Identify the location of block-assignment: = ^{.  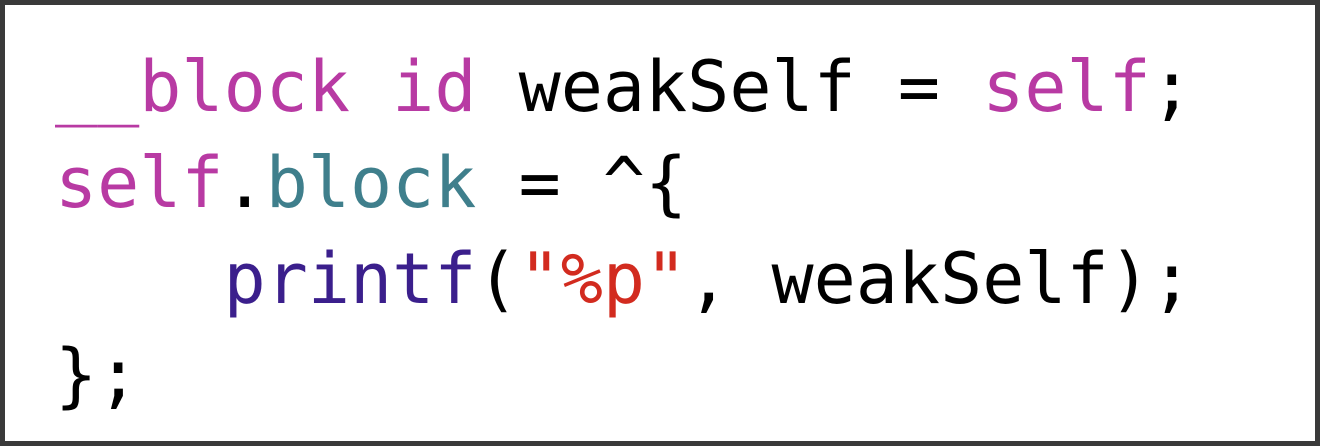
(582, 183).